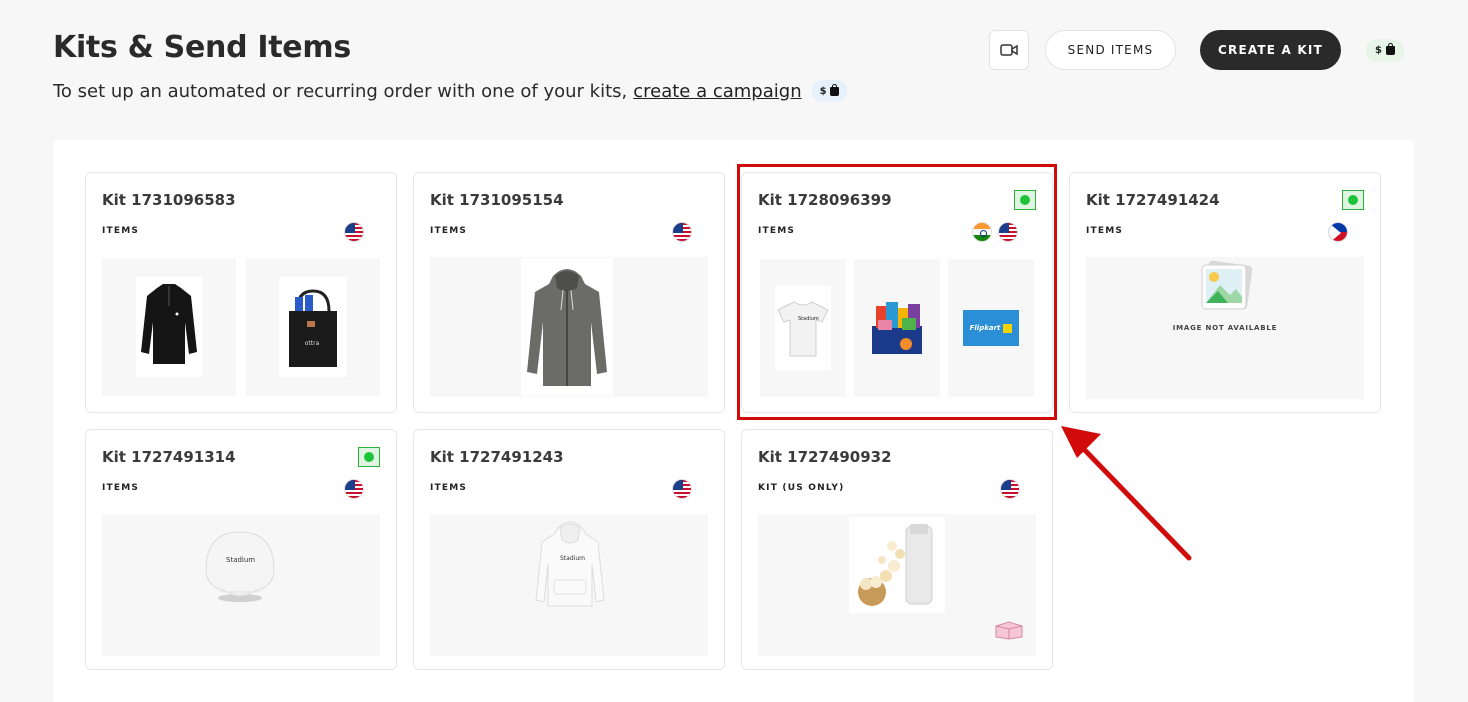 The height and width of the screenshot is (702, 1468). I want to click on send-items-button: SEND ITEMS, so click(1110, 50).